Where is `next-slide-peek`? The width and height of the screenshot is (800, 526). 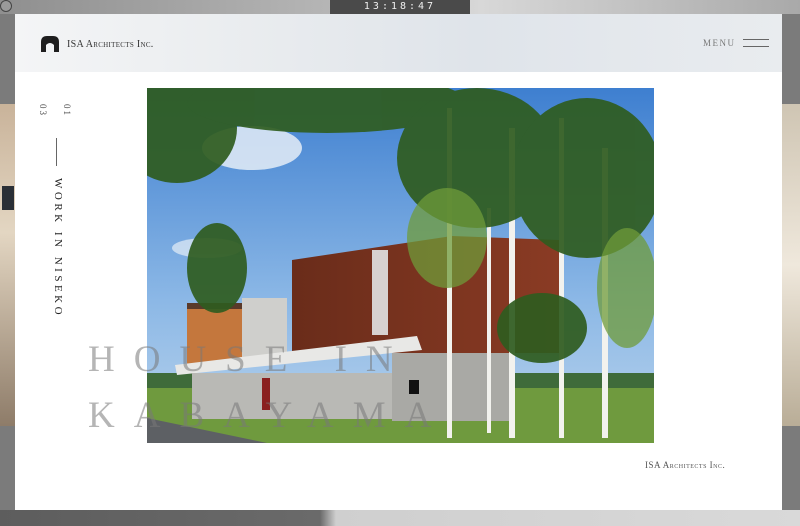 next-slide-peek is located at coordinates (791, 265).